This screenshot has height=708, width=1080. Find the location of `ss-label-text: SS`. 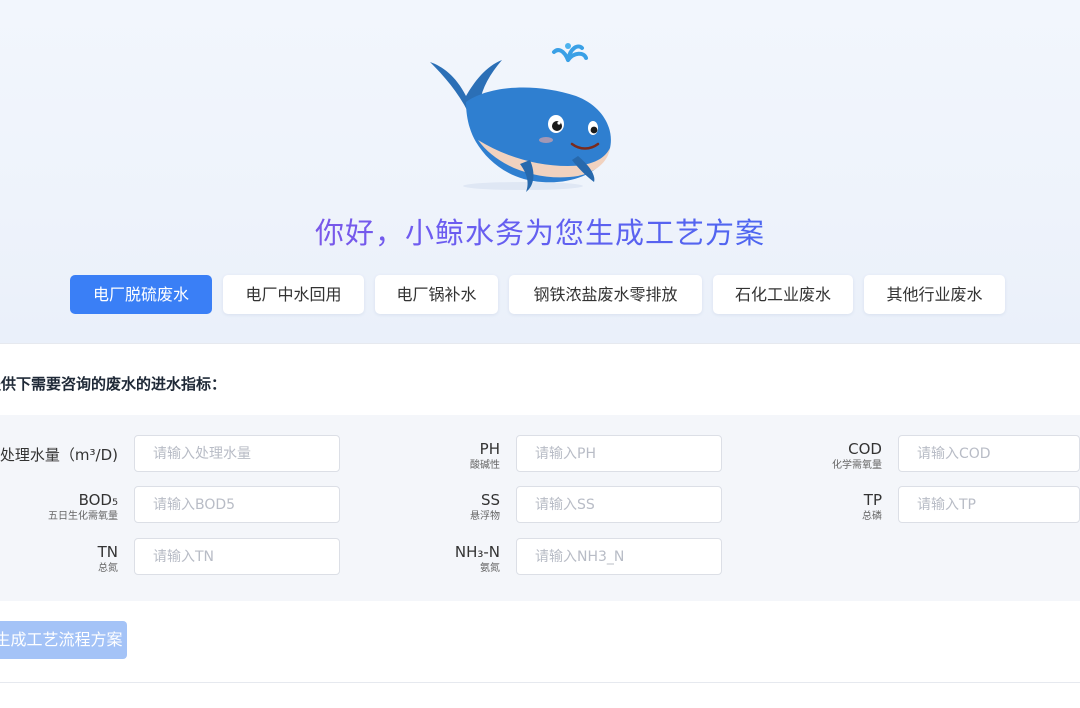

ss-label-text: SS is located at coordinates (490, 500).